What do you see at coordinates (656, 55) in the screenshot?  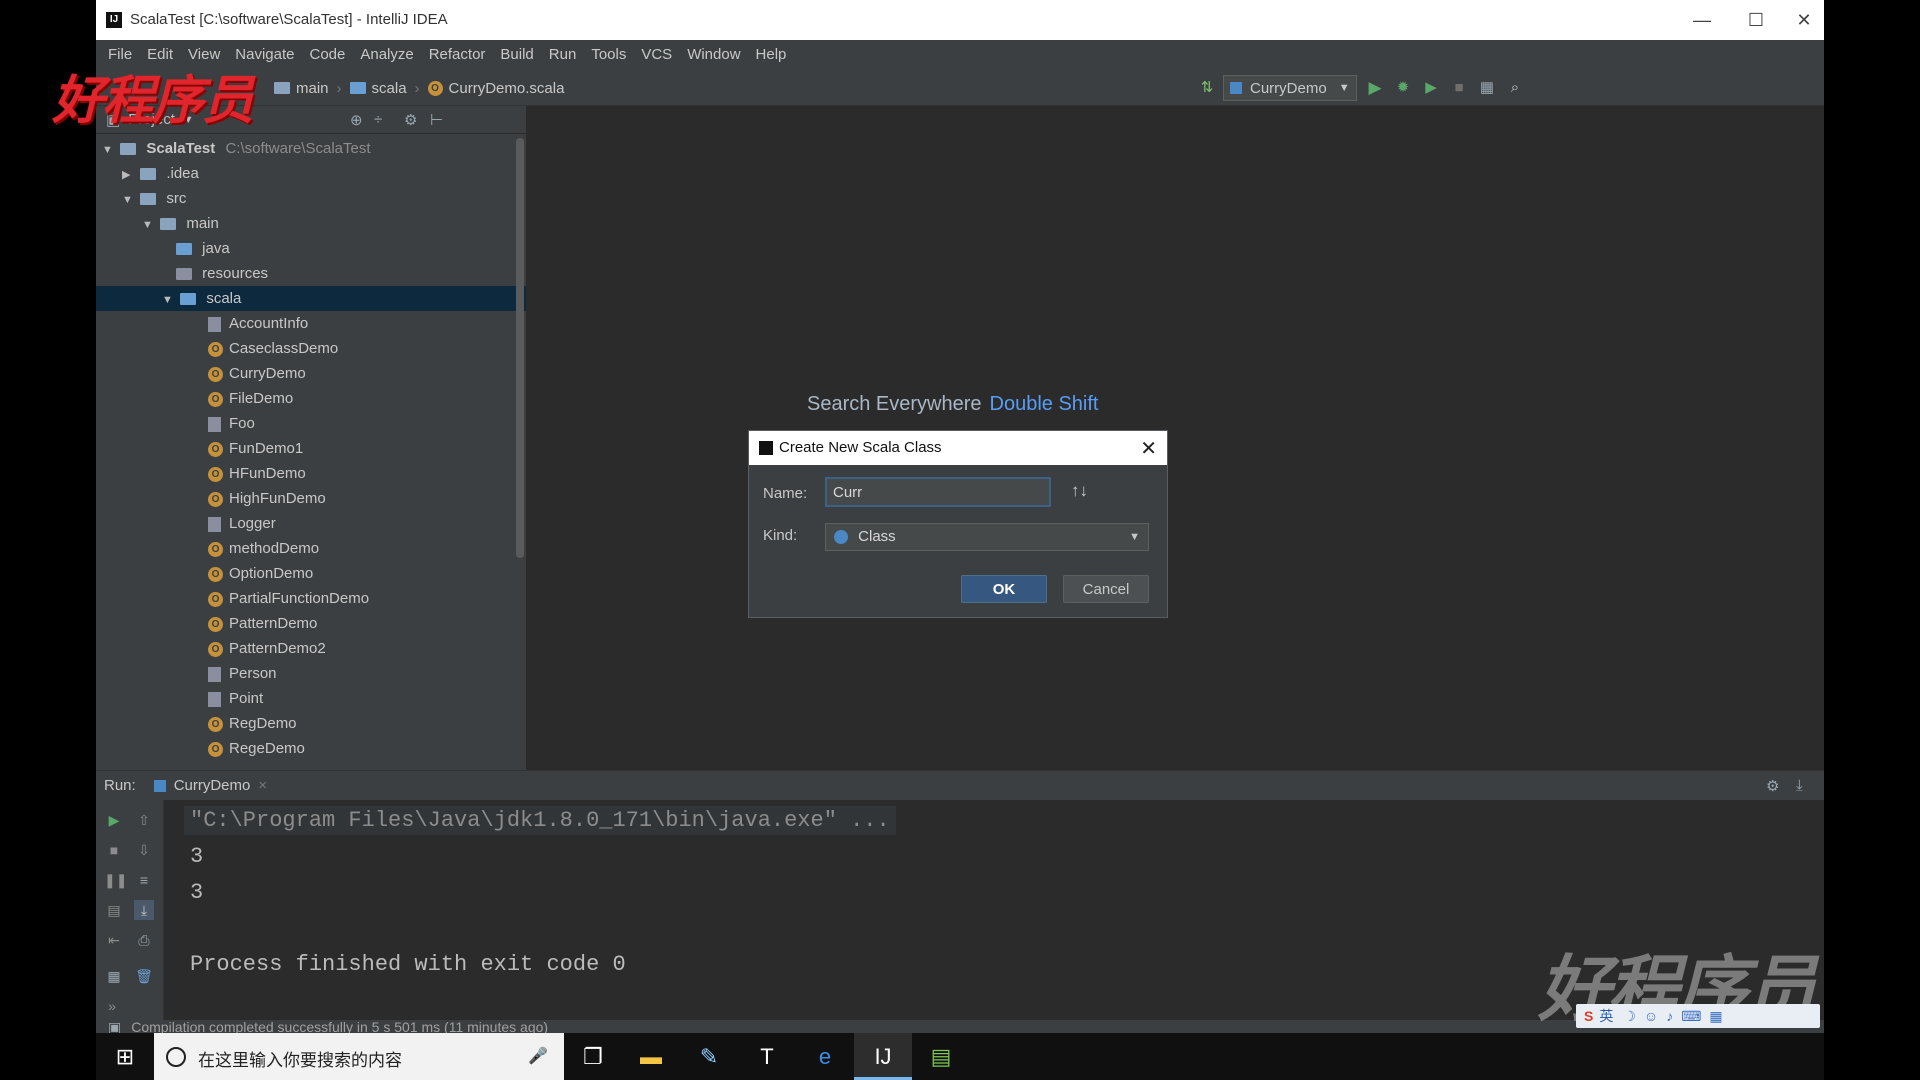 I see `menu-vcs: VCS` at bounding box center [656, 55].